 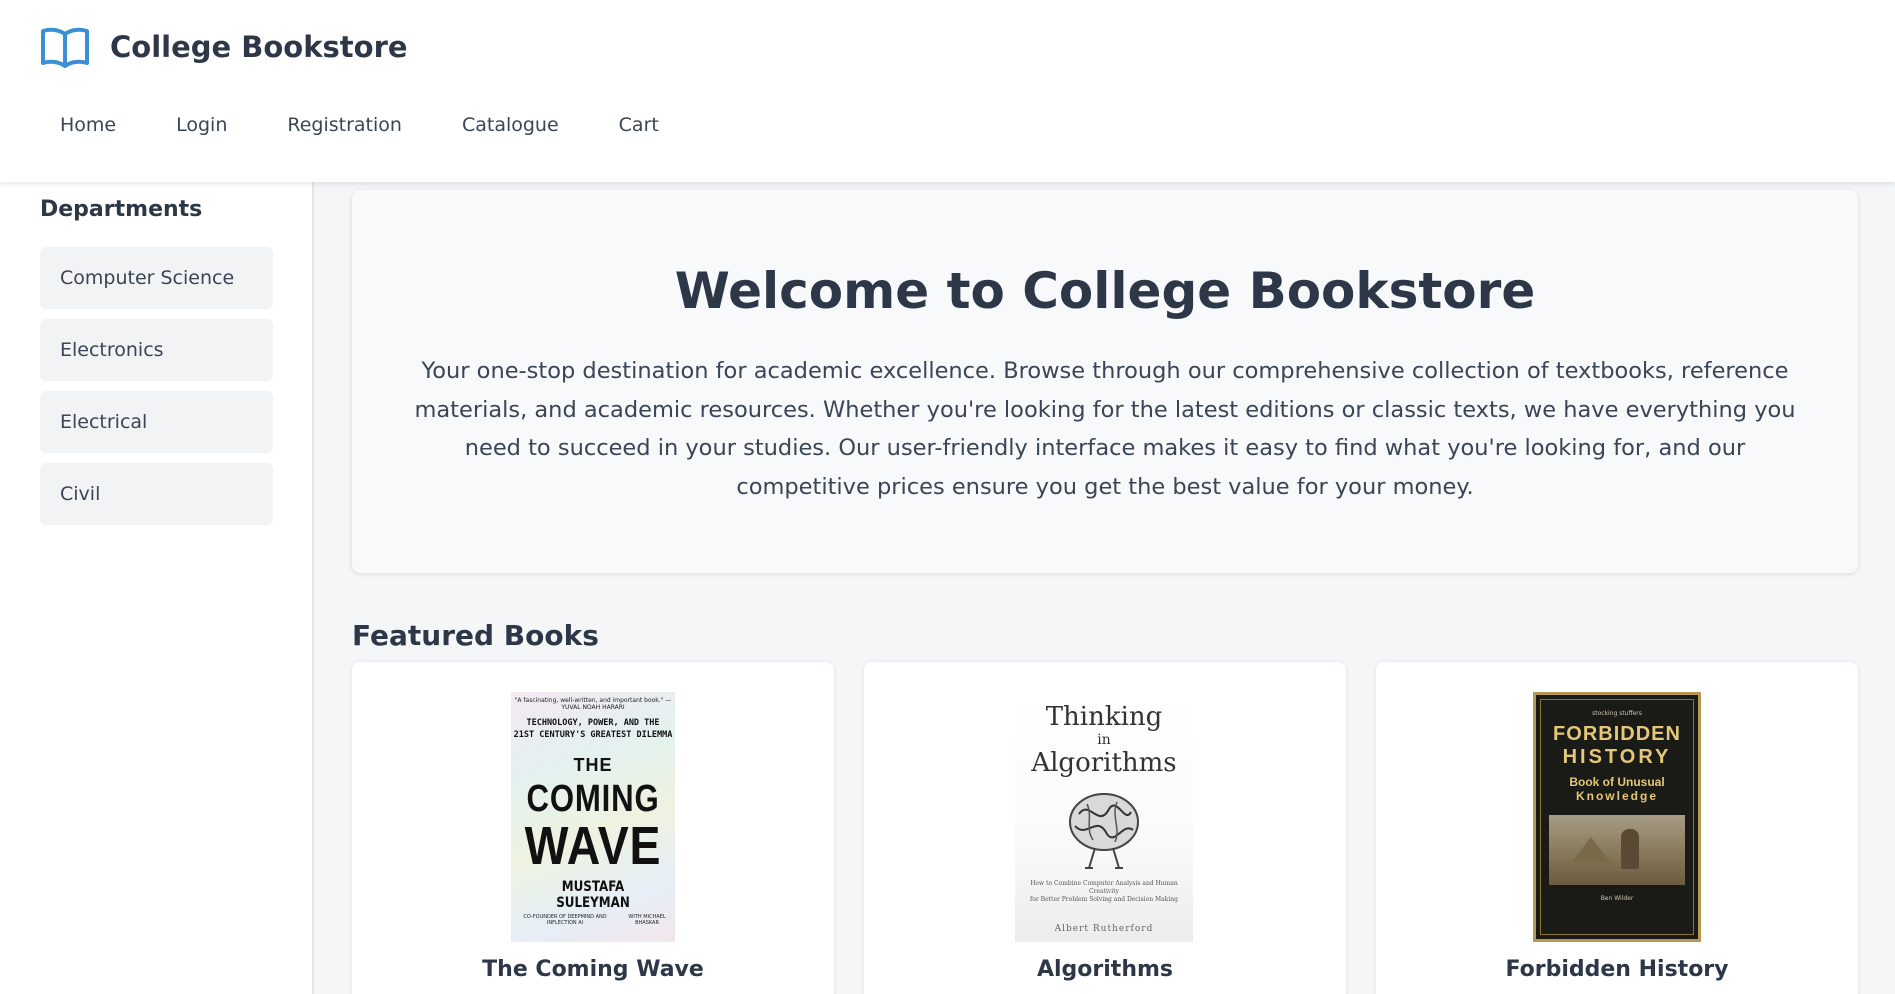 What do you see at coordinates (156, 494) in the screenshot?
I see `sidebar-item-civil: Civil` at bounding box center [156, 494].